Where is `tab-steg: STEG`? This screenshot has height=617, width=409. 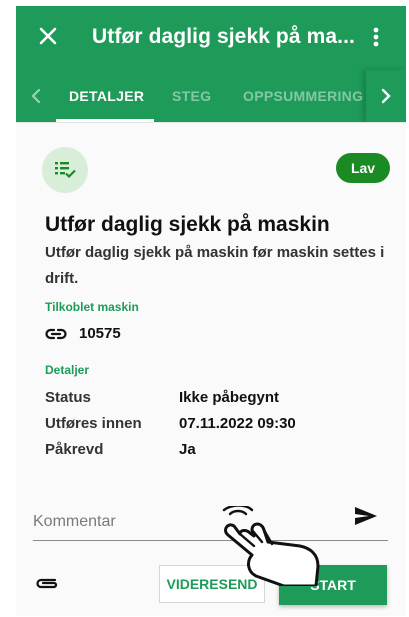 tab-steg: STEG is located at coordinates (191, 96).